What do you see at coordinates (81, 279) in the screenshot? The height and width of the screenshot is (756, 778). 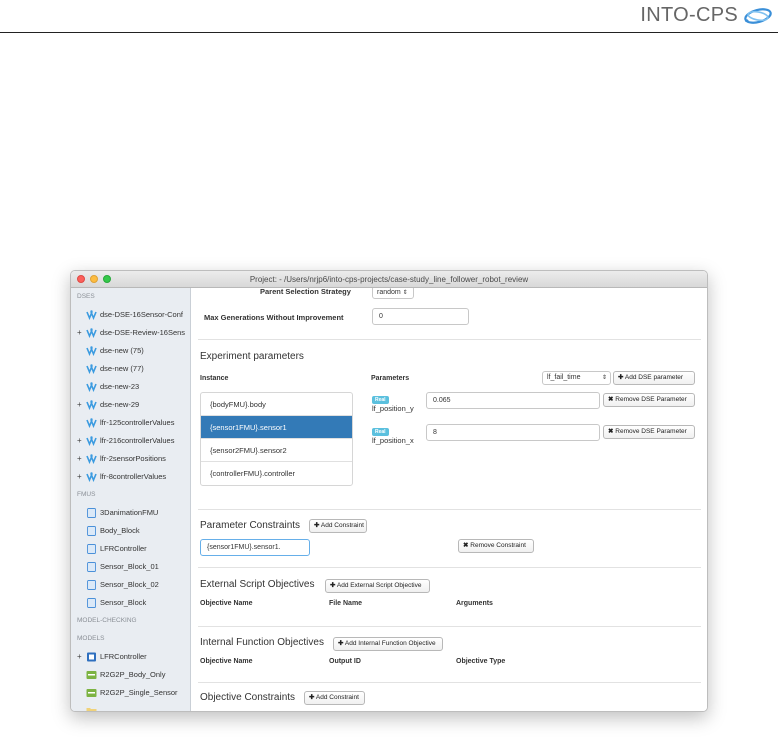 I see `close-window-button` at bounding box center [81, 279].